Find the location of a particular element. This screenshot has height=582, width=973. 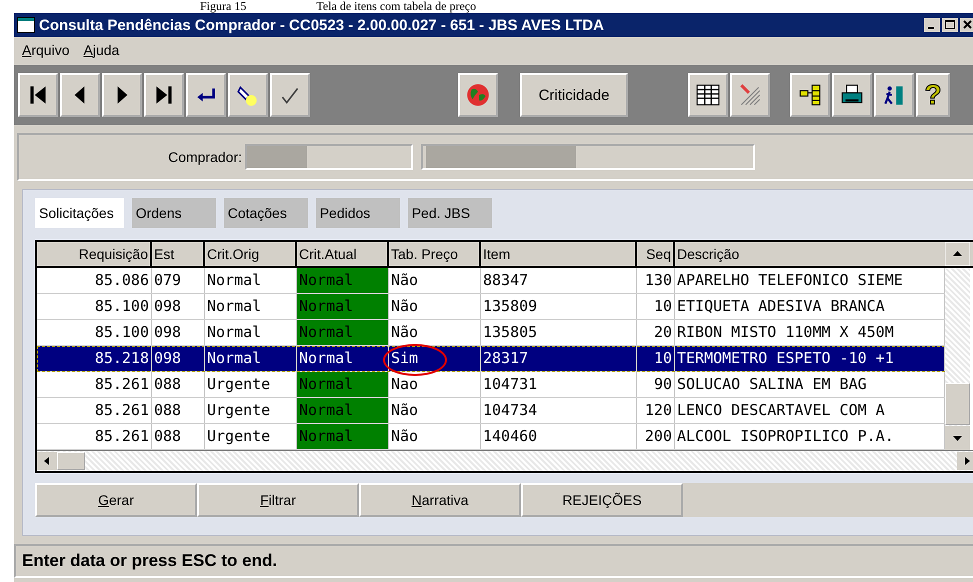

last-button is located at coordinates (164, 95).